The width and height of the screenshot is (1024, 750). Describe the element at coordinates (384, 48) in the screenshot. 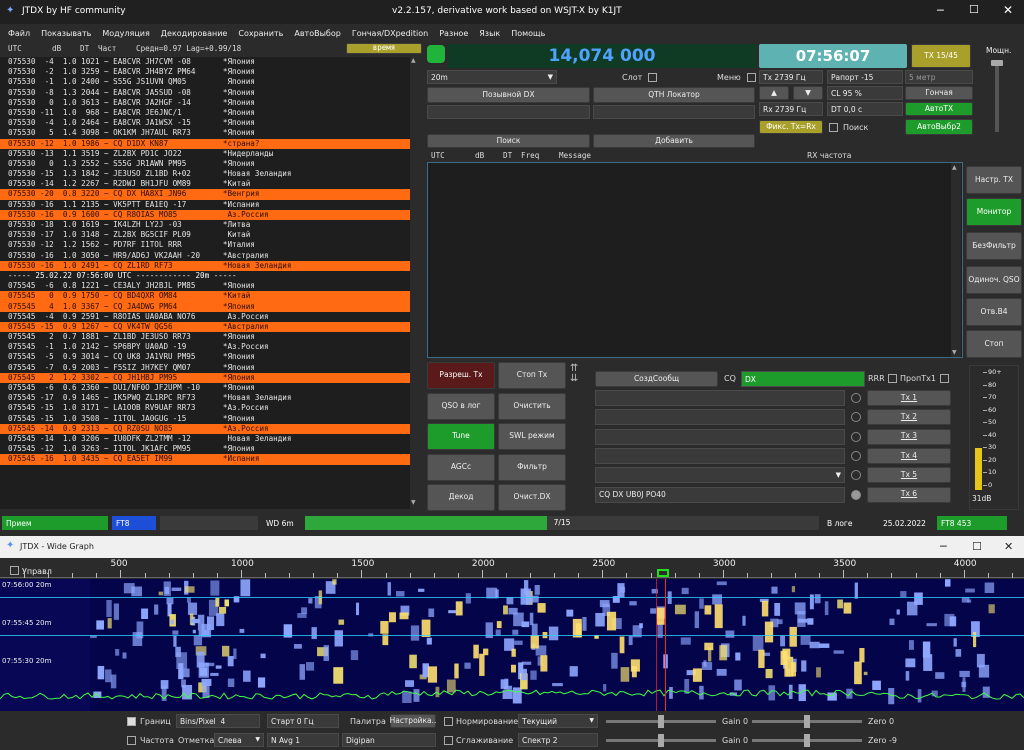

I see `time-button: время` at that location.